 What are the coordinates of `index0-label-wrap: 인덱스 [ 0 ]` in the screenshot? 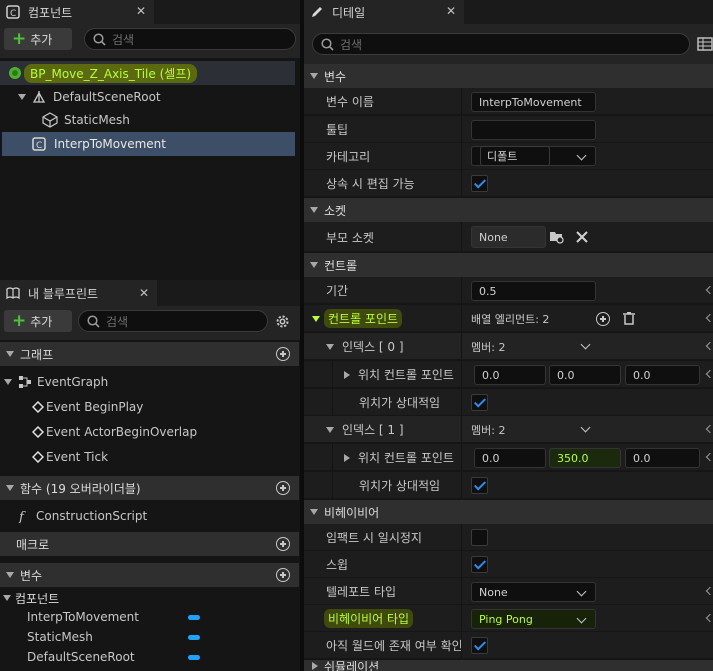 It's located at (365, 346).